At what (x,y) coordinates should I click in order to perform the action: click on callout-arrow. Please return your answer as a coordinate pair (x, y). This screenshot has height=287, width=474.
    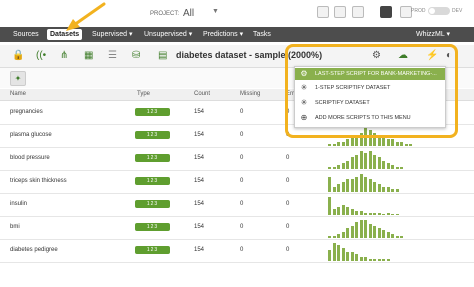
    Looking at the image, I should click on (86, 16).